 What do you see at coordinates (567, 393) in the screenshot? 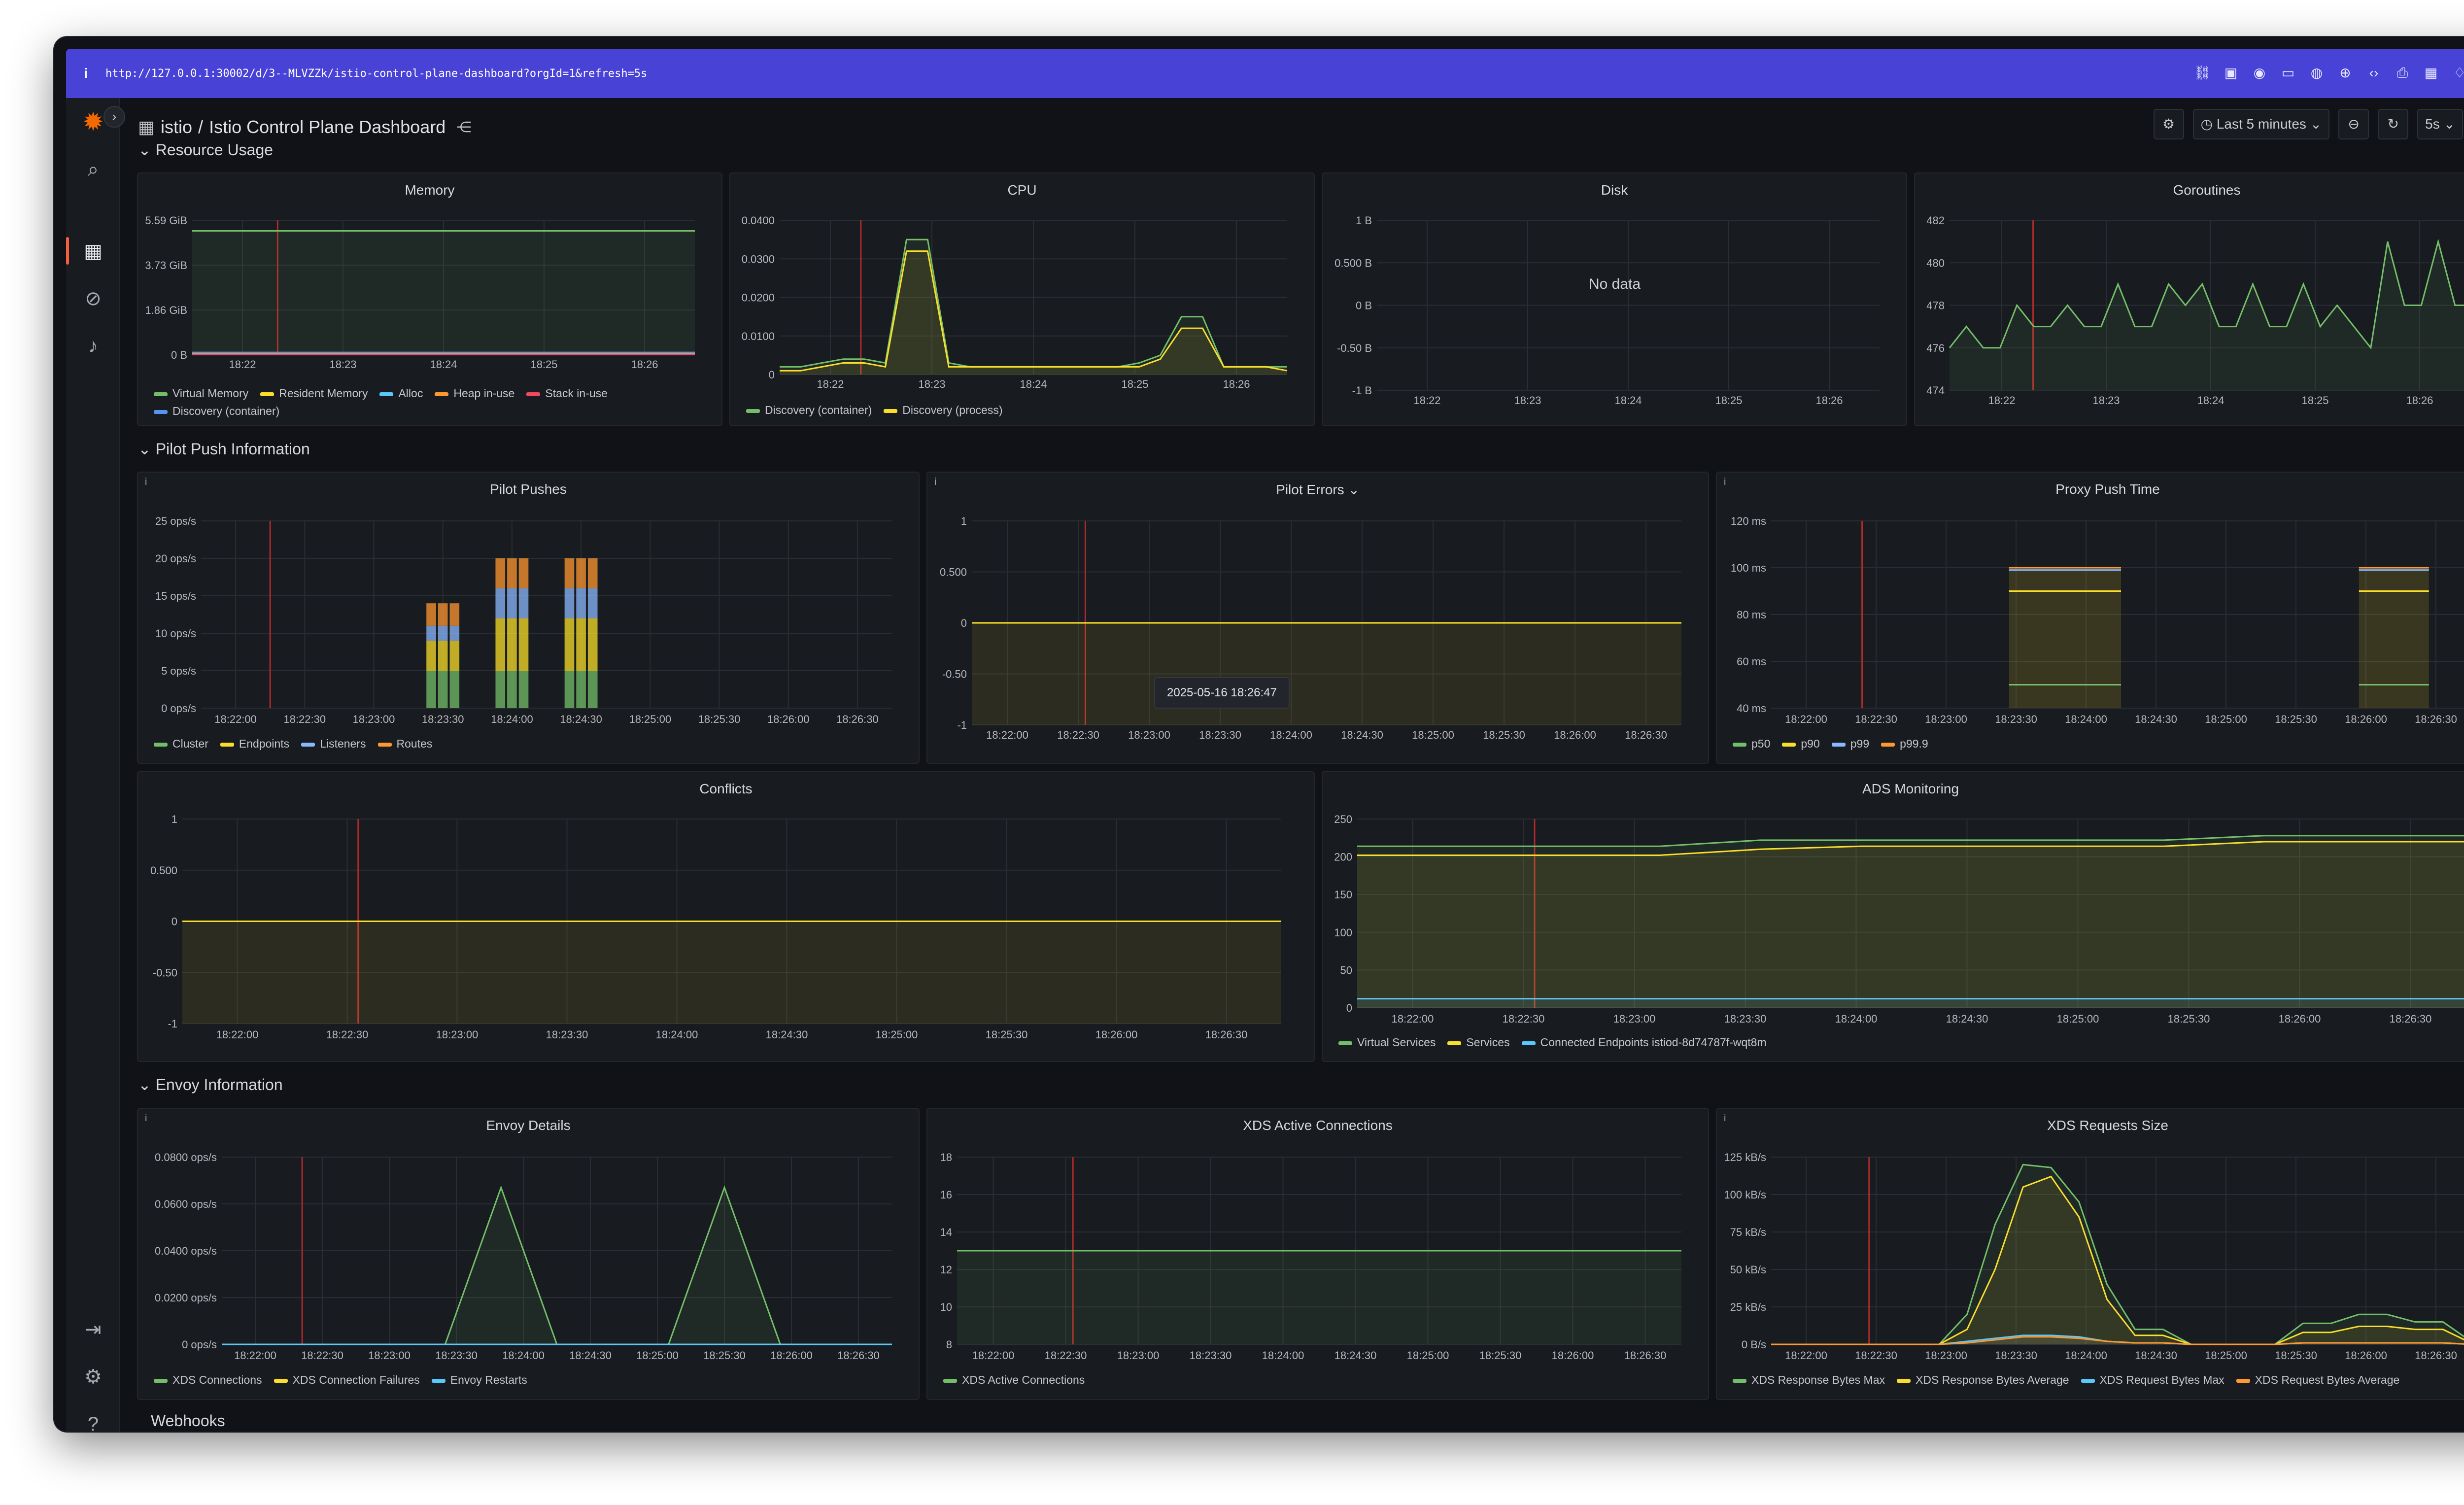
I see `legend-item: Stack in-use` at bounding box center [567, 393].